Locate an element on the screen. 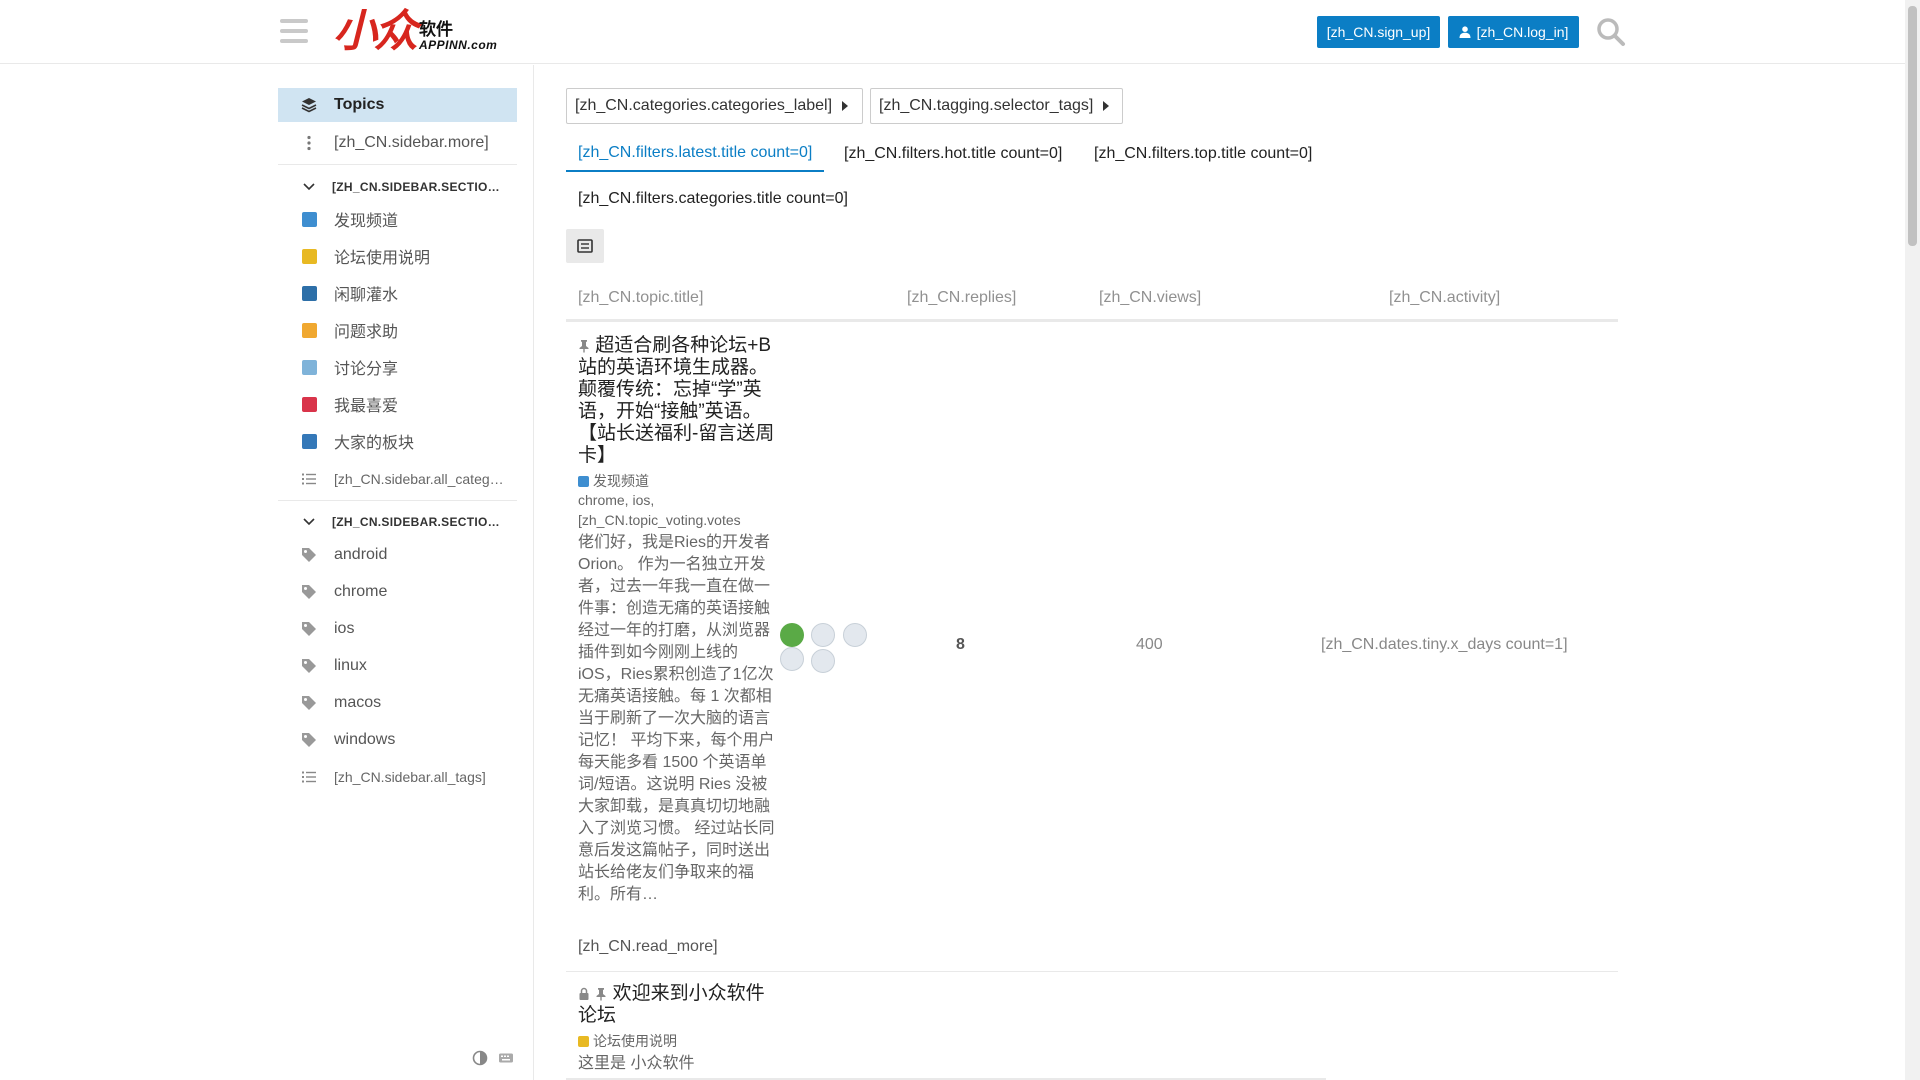 This screenshot has height=1080, width=1920. arrow-right-icon is located at coordinates (309, 219).